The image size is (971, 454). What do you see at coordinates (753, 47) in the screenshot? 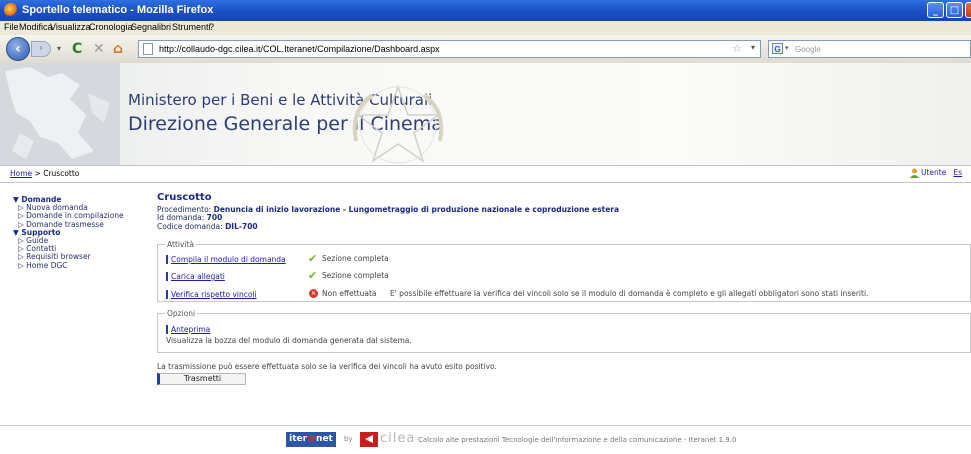
I see `url-dropdown-icon: ▾` at bounding box center [753, 47].